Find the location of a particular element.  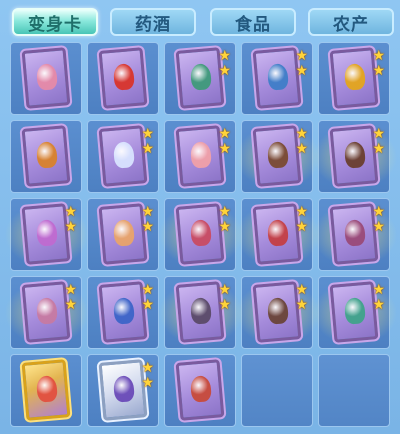

red-warrior-card-icon is located at coordinates (200, 390).